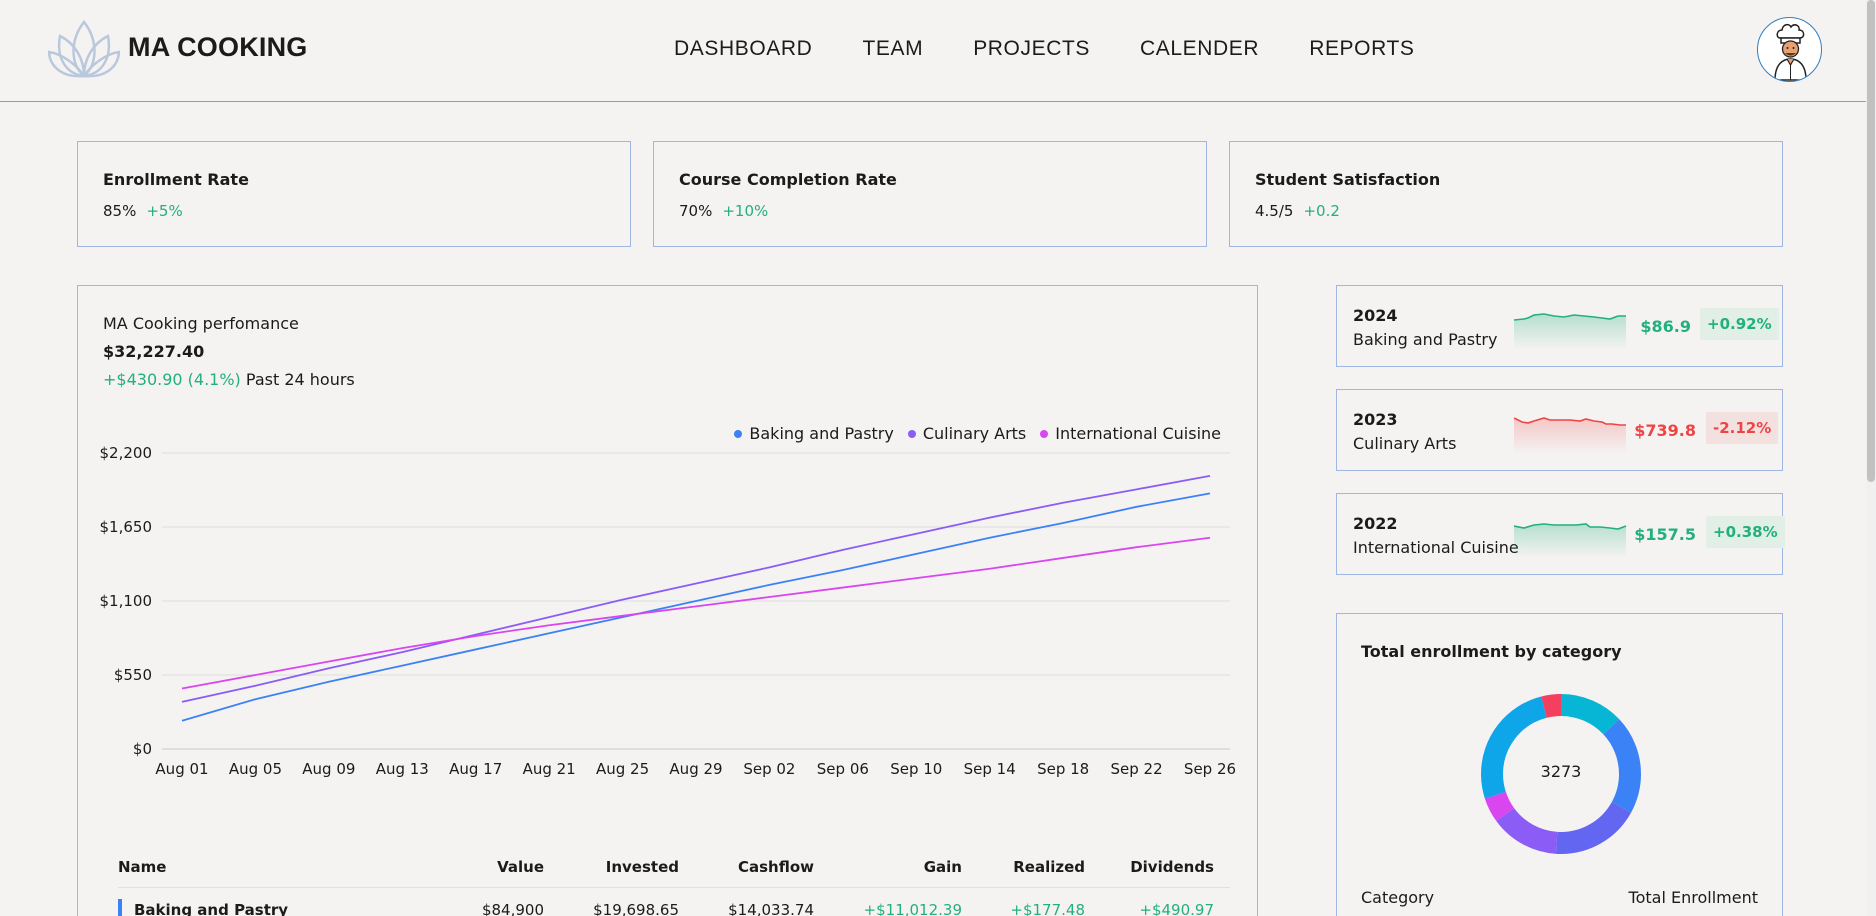 The height and width of the screenshot is (916, 1876). I want to click on ticker-price: $739.8, so click(1665, 430).